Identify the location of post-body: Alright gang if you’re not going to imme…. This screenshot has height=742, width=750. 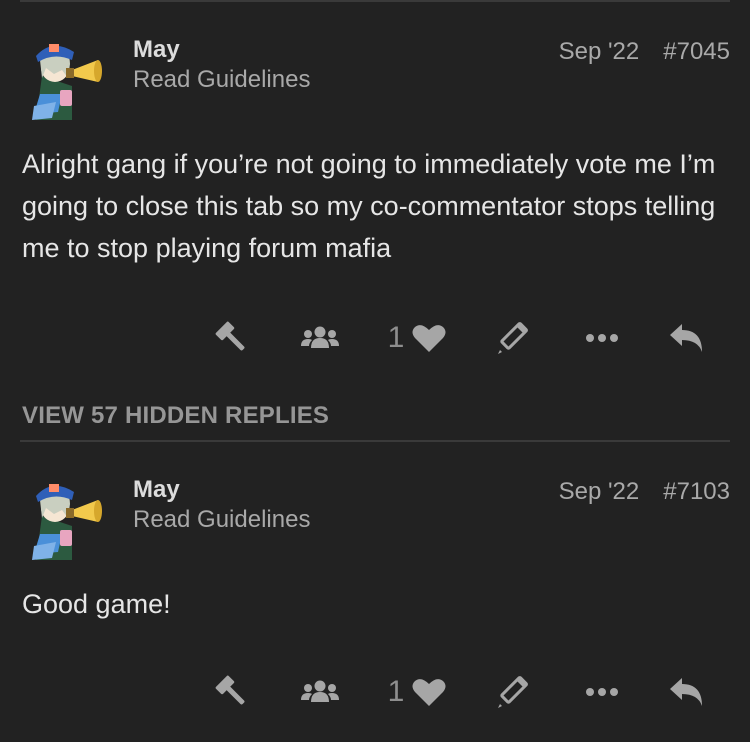
(369, 206).